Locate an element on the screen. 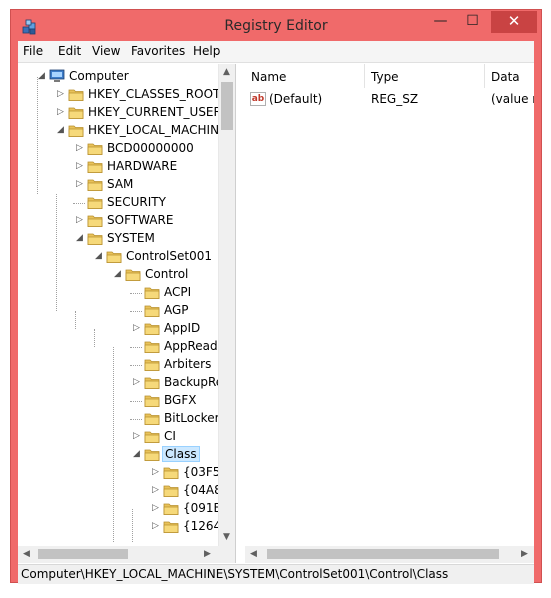 Image resolution: width=551 pixels, height=598 pixels. menu-help: Help is located at coordinates (206, 51).